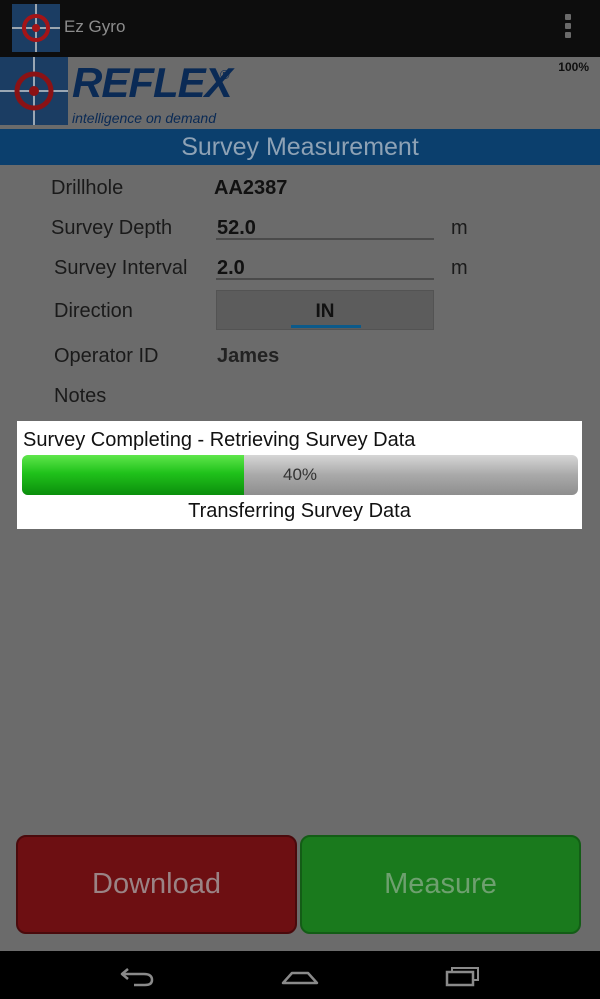 This screenshot has width=600, height=999. What do you see at coordinates (156, 884) in the screenshot?
I see `download-button: Download` at bounding box center [156, 884].